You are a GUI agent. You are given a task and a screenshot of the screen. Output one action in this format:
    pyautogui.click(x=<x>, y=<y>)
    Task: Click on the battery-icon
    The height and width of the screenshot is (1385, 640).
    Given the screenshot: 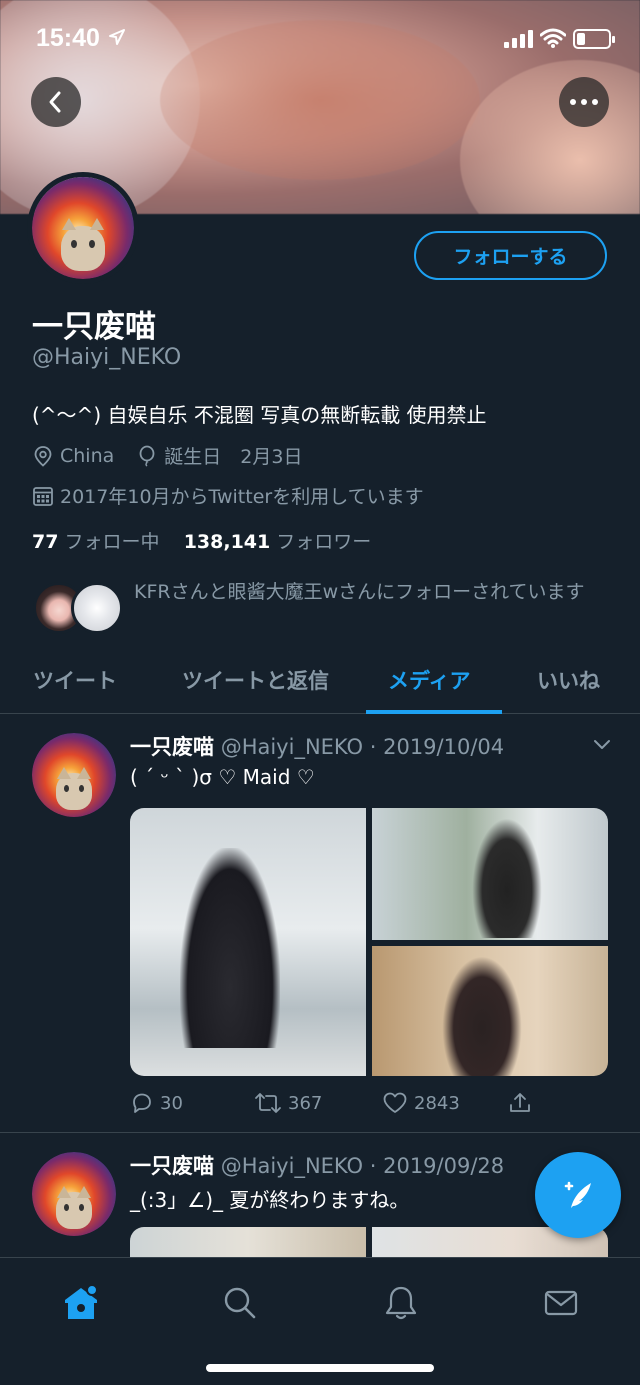 What is the action you would take?
    pyautogui.click(x=594, y=39)
    